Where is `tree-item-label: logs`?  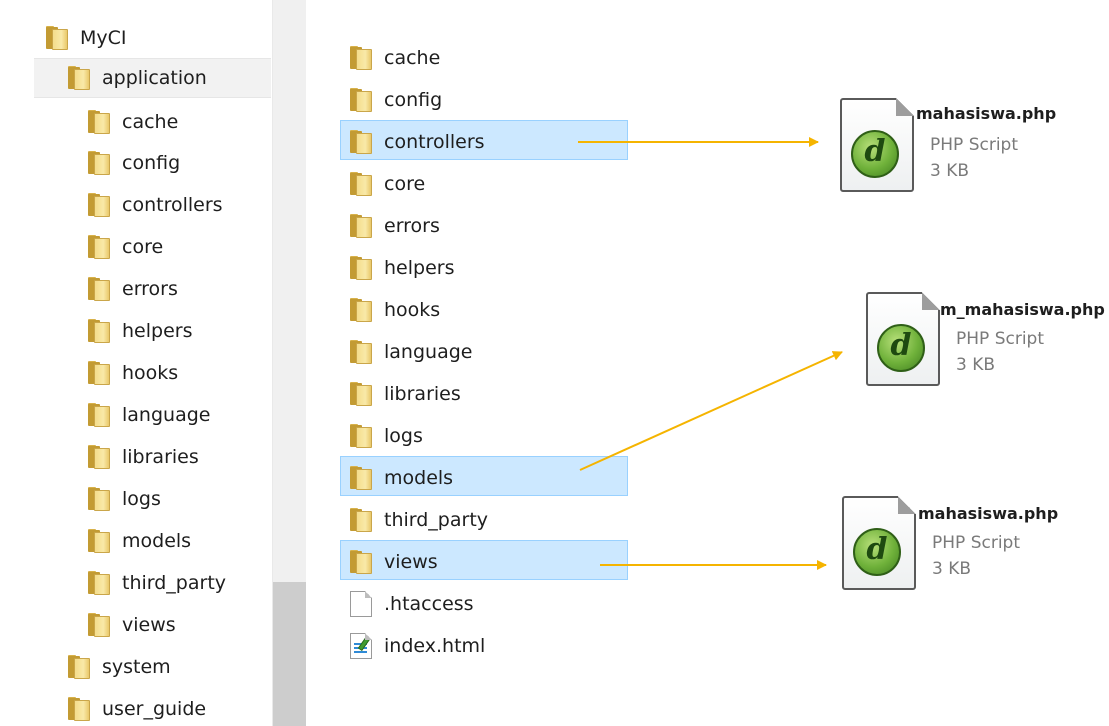
tree-item-label: logs is located at coordinates (141, 499).